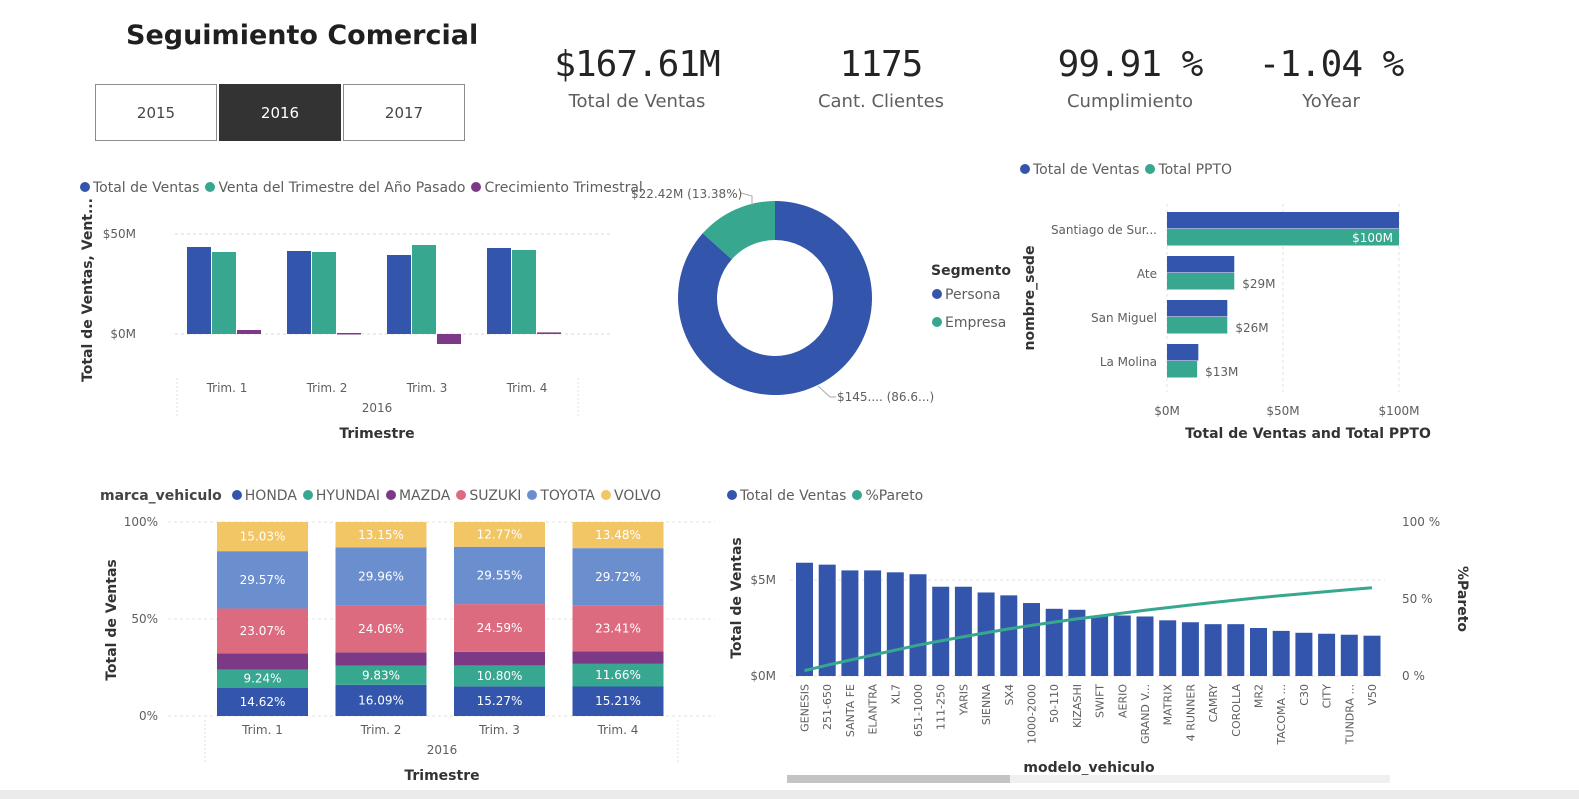 Image resolution: width=1579 pixels, height=799 pixels. Describe the element at coordinates (618, 577) in the screenshot. I see `data-label: 29.72%` at that location.